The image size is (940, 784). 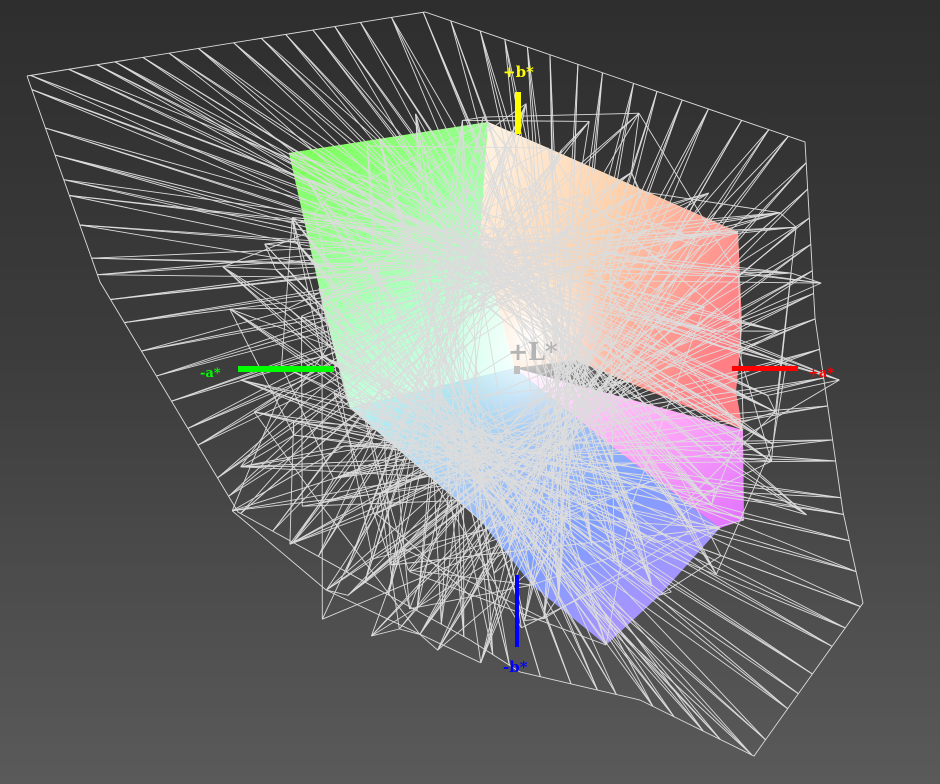 I want to click on pos-b-axis-line, so click(x=518, y=113).